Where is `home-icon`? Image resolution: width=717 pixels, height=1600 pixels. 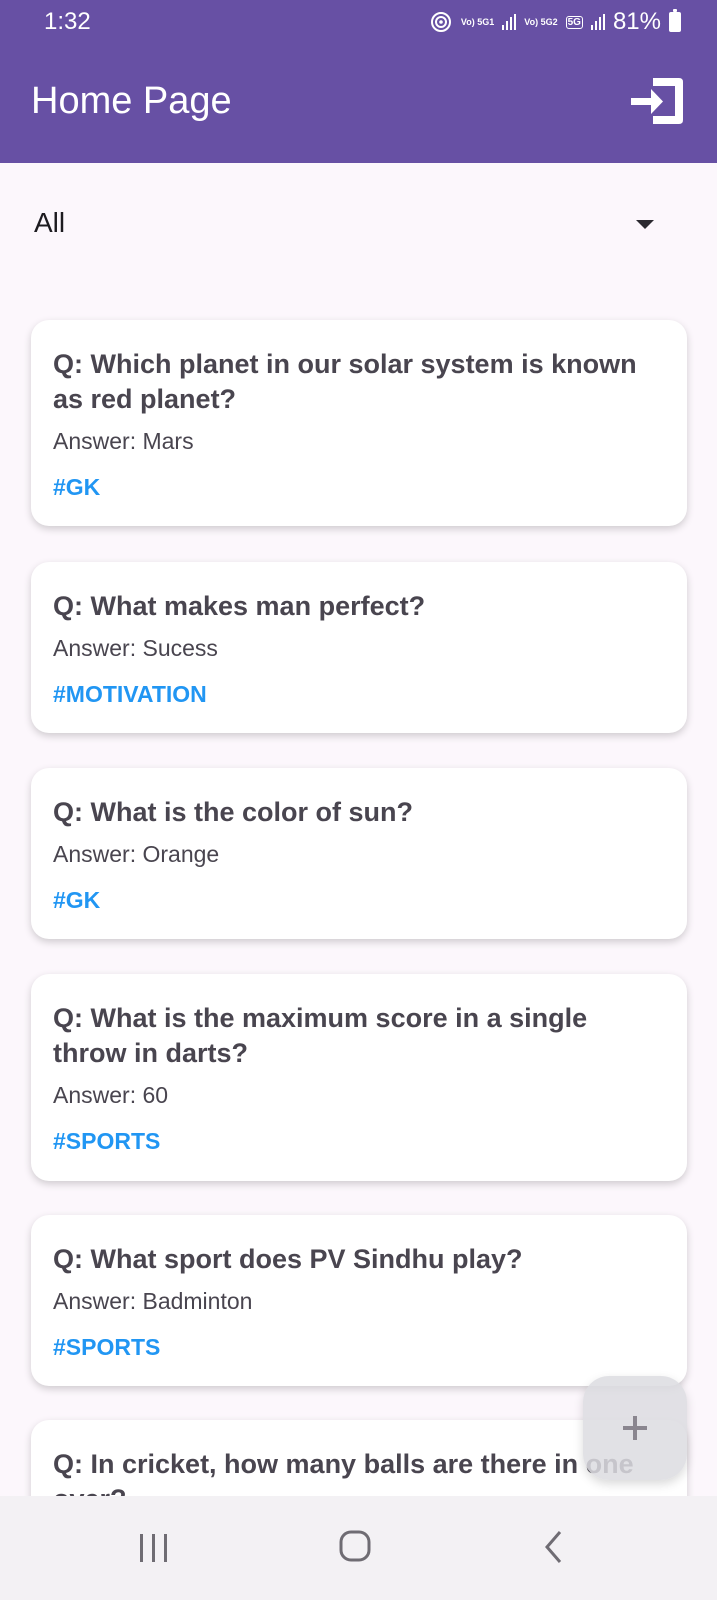
home-icon is located at coordinates (355, 1546).